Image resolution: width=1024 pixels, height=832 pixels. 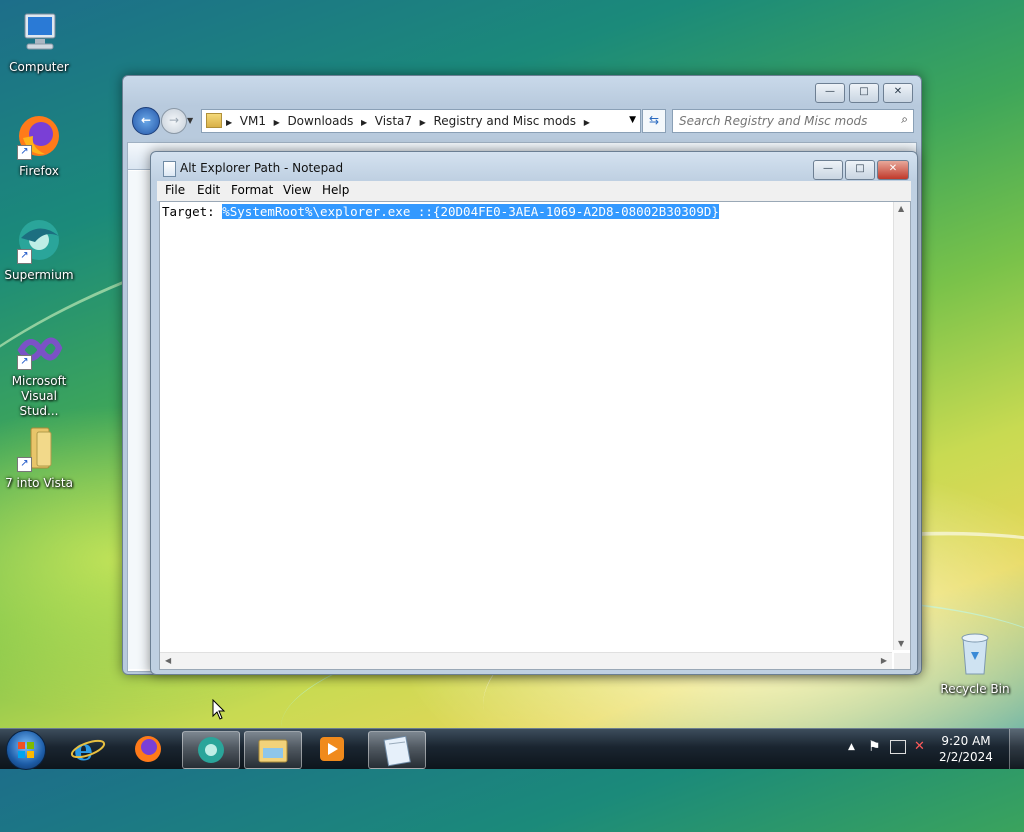 I want to click on folder-icon, so click(x=214, y=120).